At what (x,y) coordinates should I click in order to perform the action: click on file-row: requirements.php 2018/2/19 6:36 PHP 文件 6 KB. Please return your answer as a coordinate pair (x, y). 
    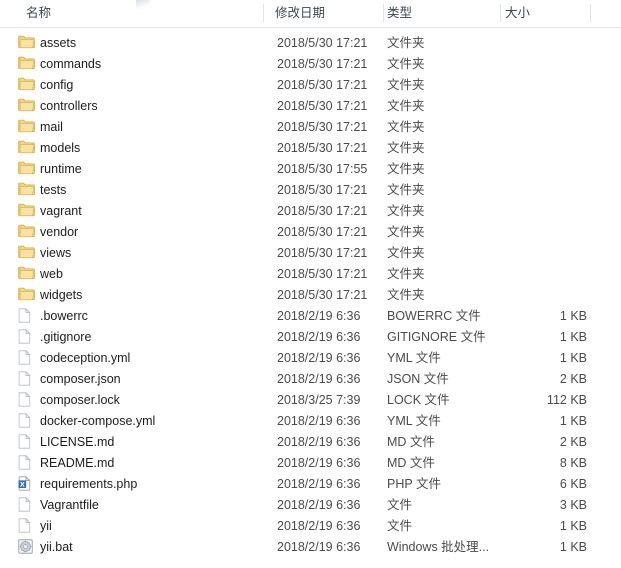
    Looking at the image, I should click on (310, 484).